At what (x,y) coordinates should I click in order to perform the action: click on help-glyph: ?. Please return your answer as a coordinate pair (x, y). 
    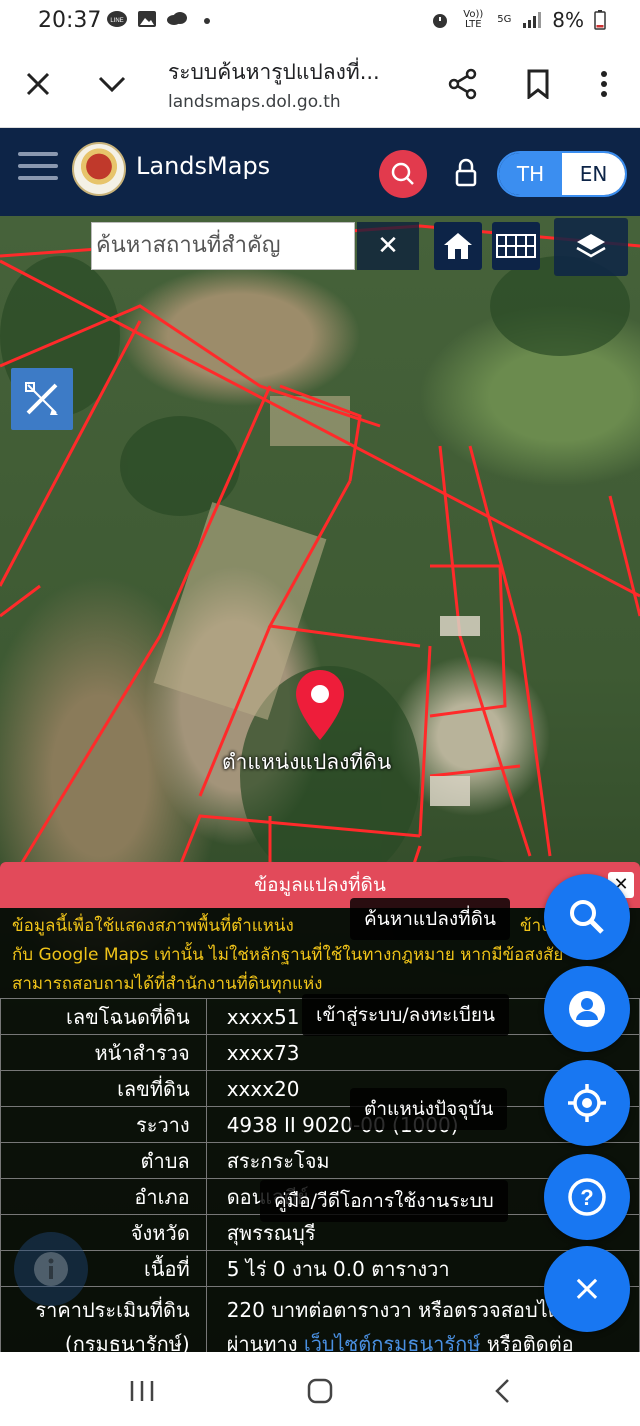
    Looking at the image, I should click on (586, 1197).